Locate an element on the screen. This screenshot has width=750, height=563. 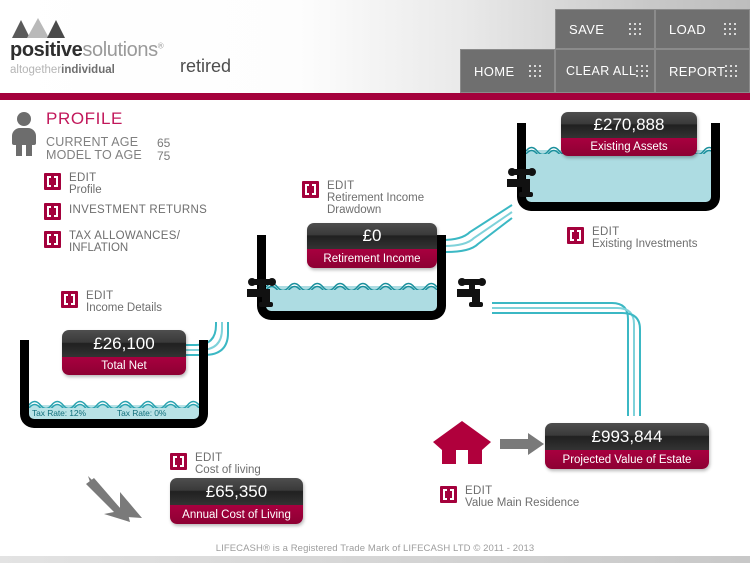
retirement-income-plaque: £0 Retirement Income is located at coordinates (372, 245).